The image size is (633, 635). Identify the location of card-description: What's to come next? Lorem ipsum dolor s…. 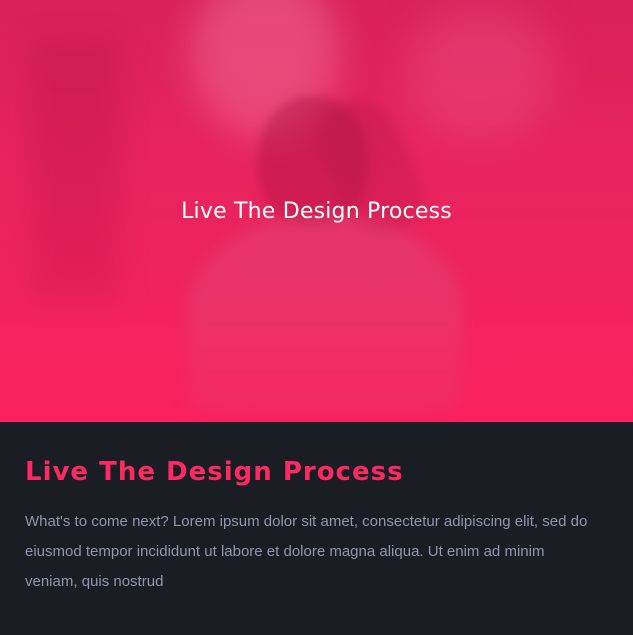
(306, 551).